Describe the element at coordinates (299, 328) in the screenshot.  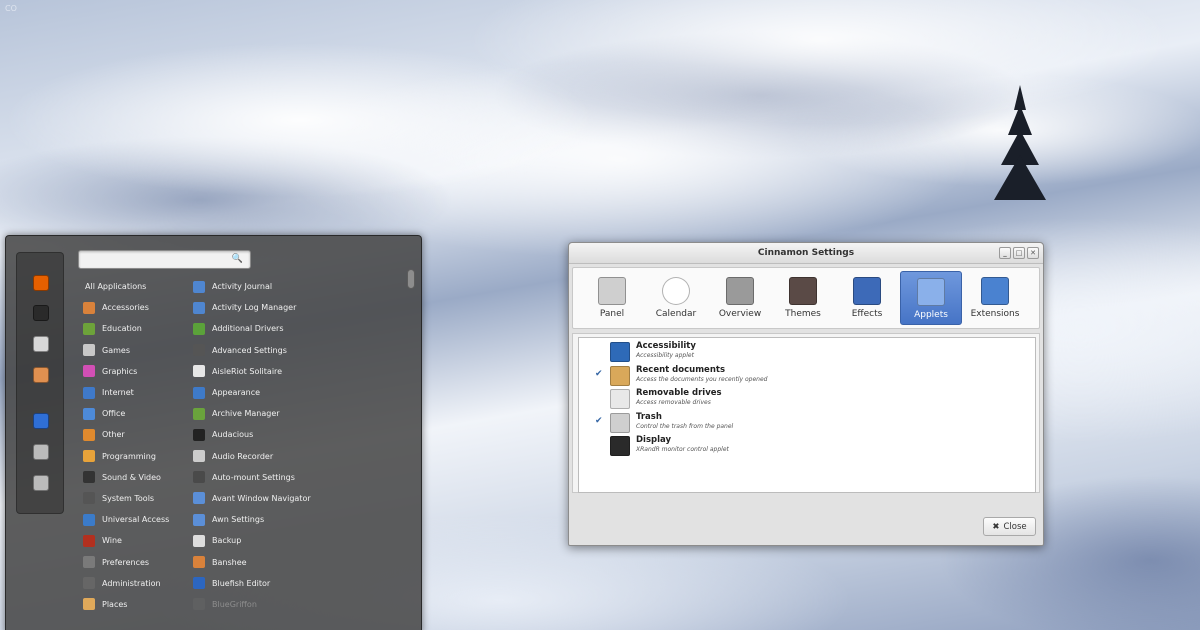
I see `app-item: Additional Drivers` at that location.